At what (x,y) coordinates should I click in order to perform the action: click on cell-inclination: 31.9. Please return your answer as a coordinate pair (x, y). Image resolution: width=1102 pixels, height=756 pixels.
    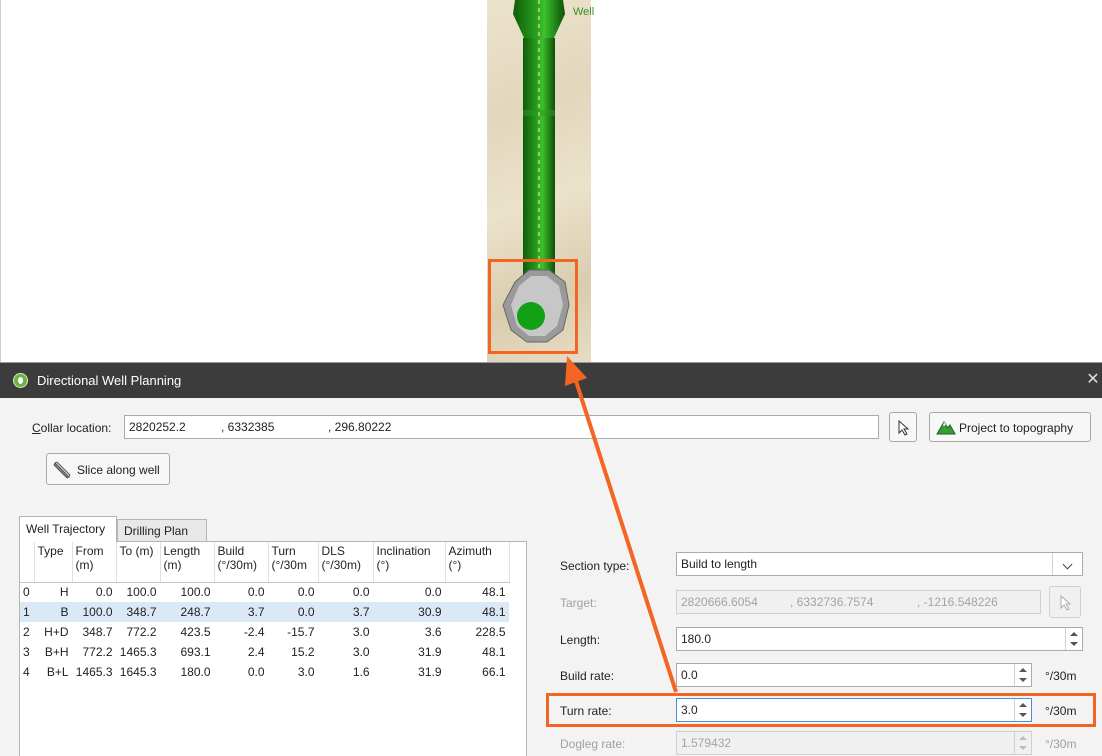
    Looking at the image, I should click on (430, 672).